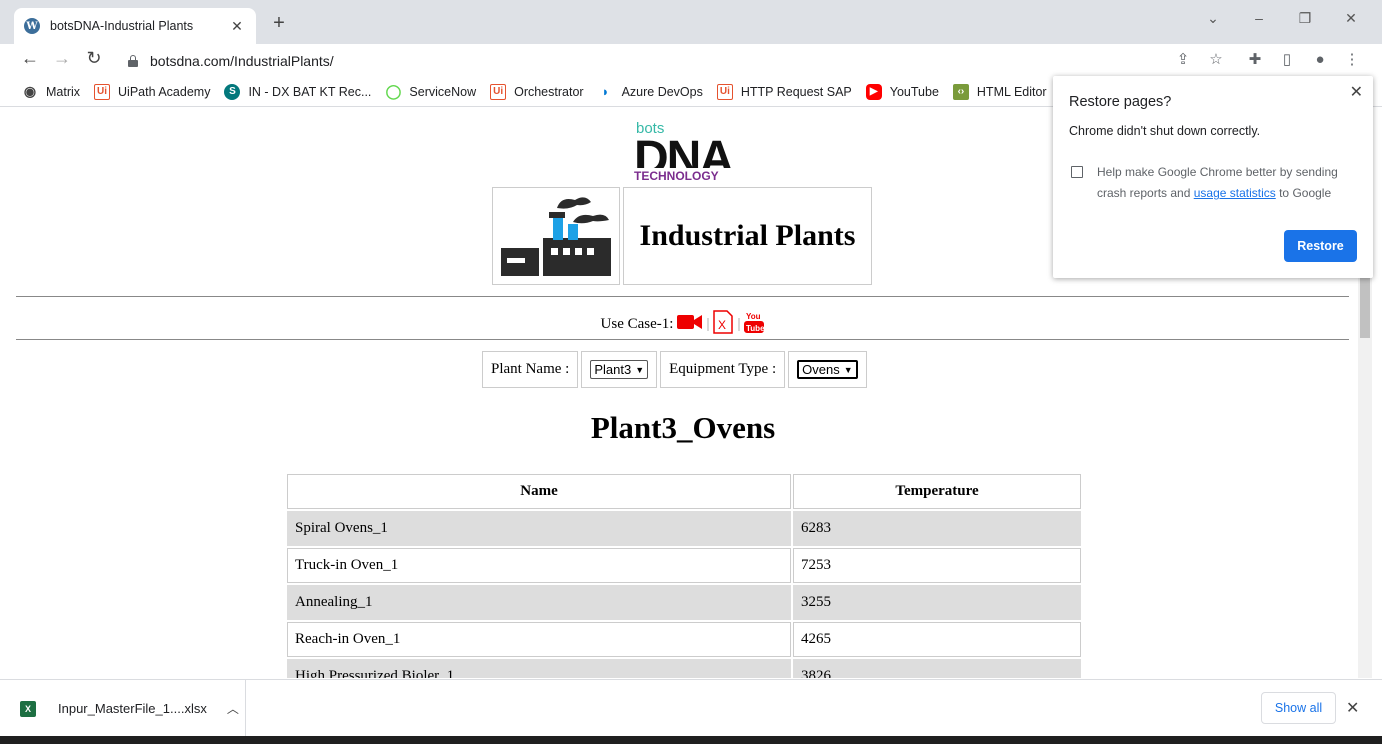 The image size is (1382, 744). What do you see at coordinates (1216, 60) in the screenshot?
I see `bookmark-star-icon: ☆` at bounding box center [1216, 60].